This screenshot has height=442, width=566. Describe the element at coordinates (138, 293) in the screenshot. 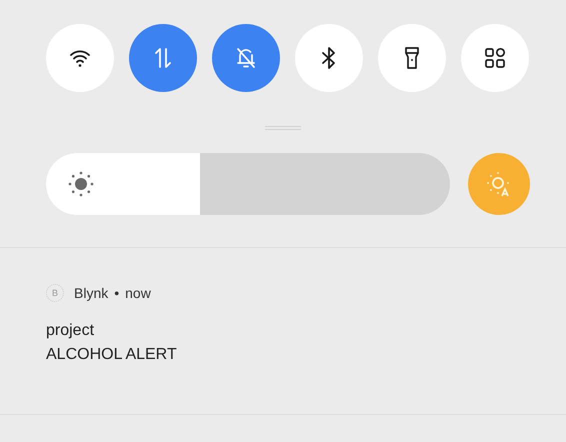

I see `notification-time: now` at that location.